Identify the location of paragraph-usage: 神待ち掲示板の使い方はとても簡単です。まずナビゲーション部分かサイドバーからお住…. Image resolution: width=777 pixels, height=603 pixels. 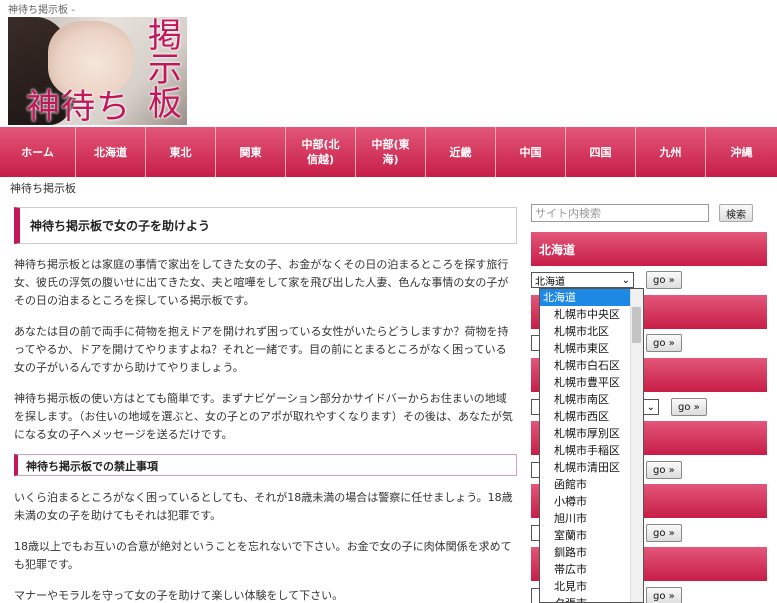
(263, 416).